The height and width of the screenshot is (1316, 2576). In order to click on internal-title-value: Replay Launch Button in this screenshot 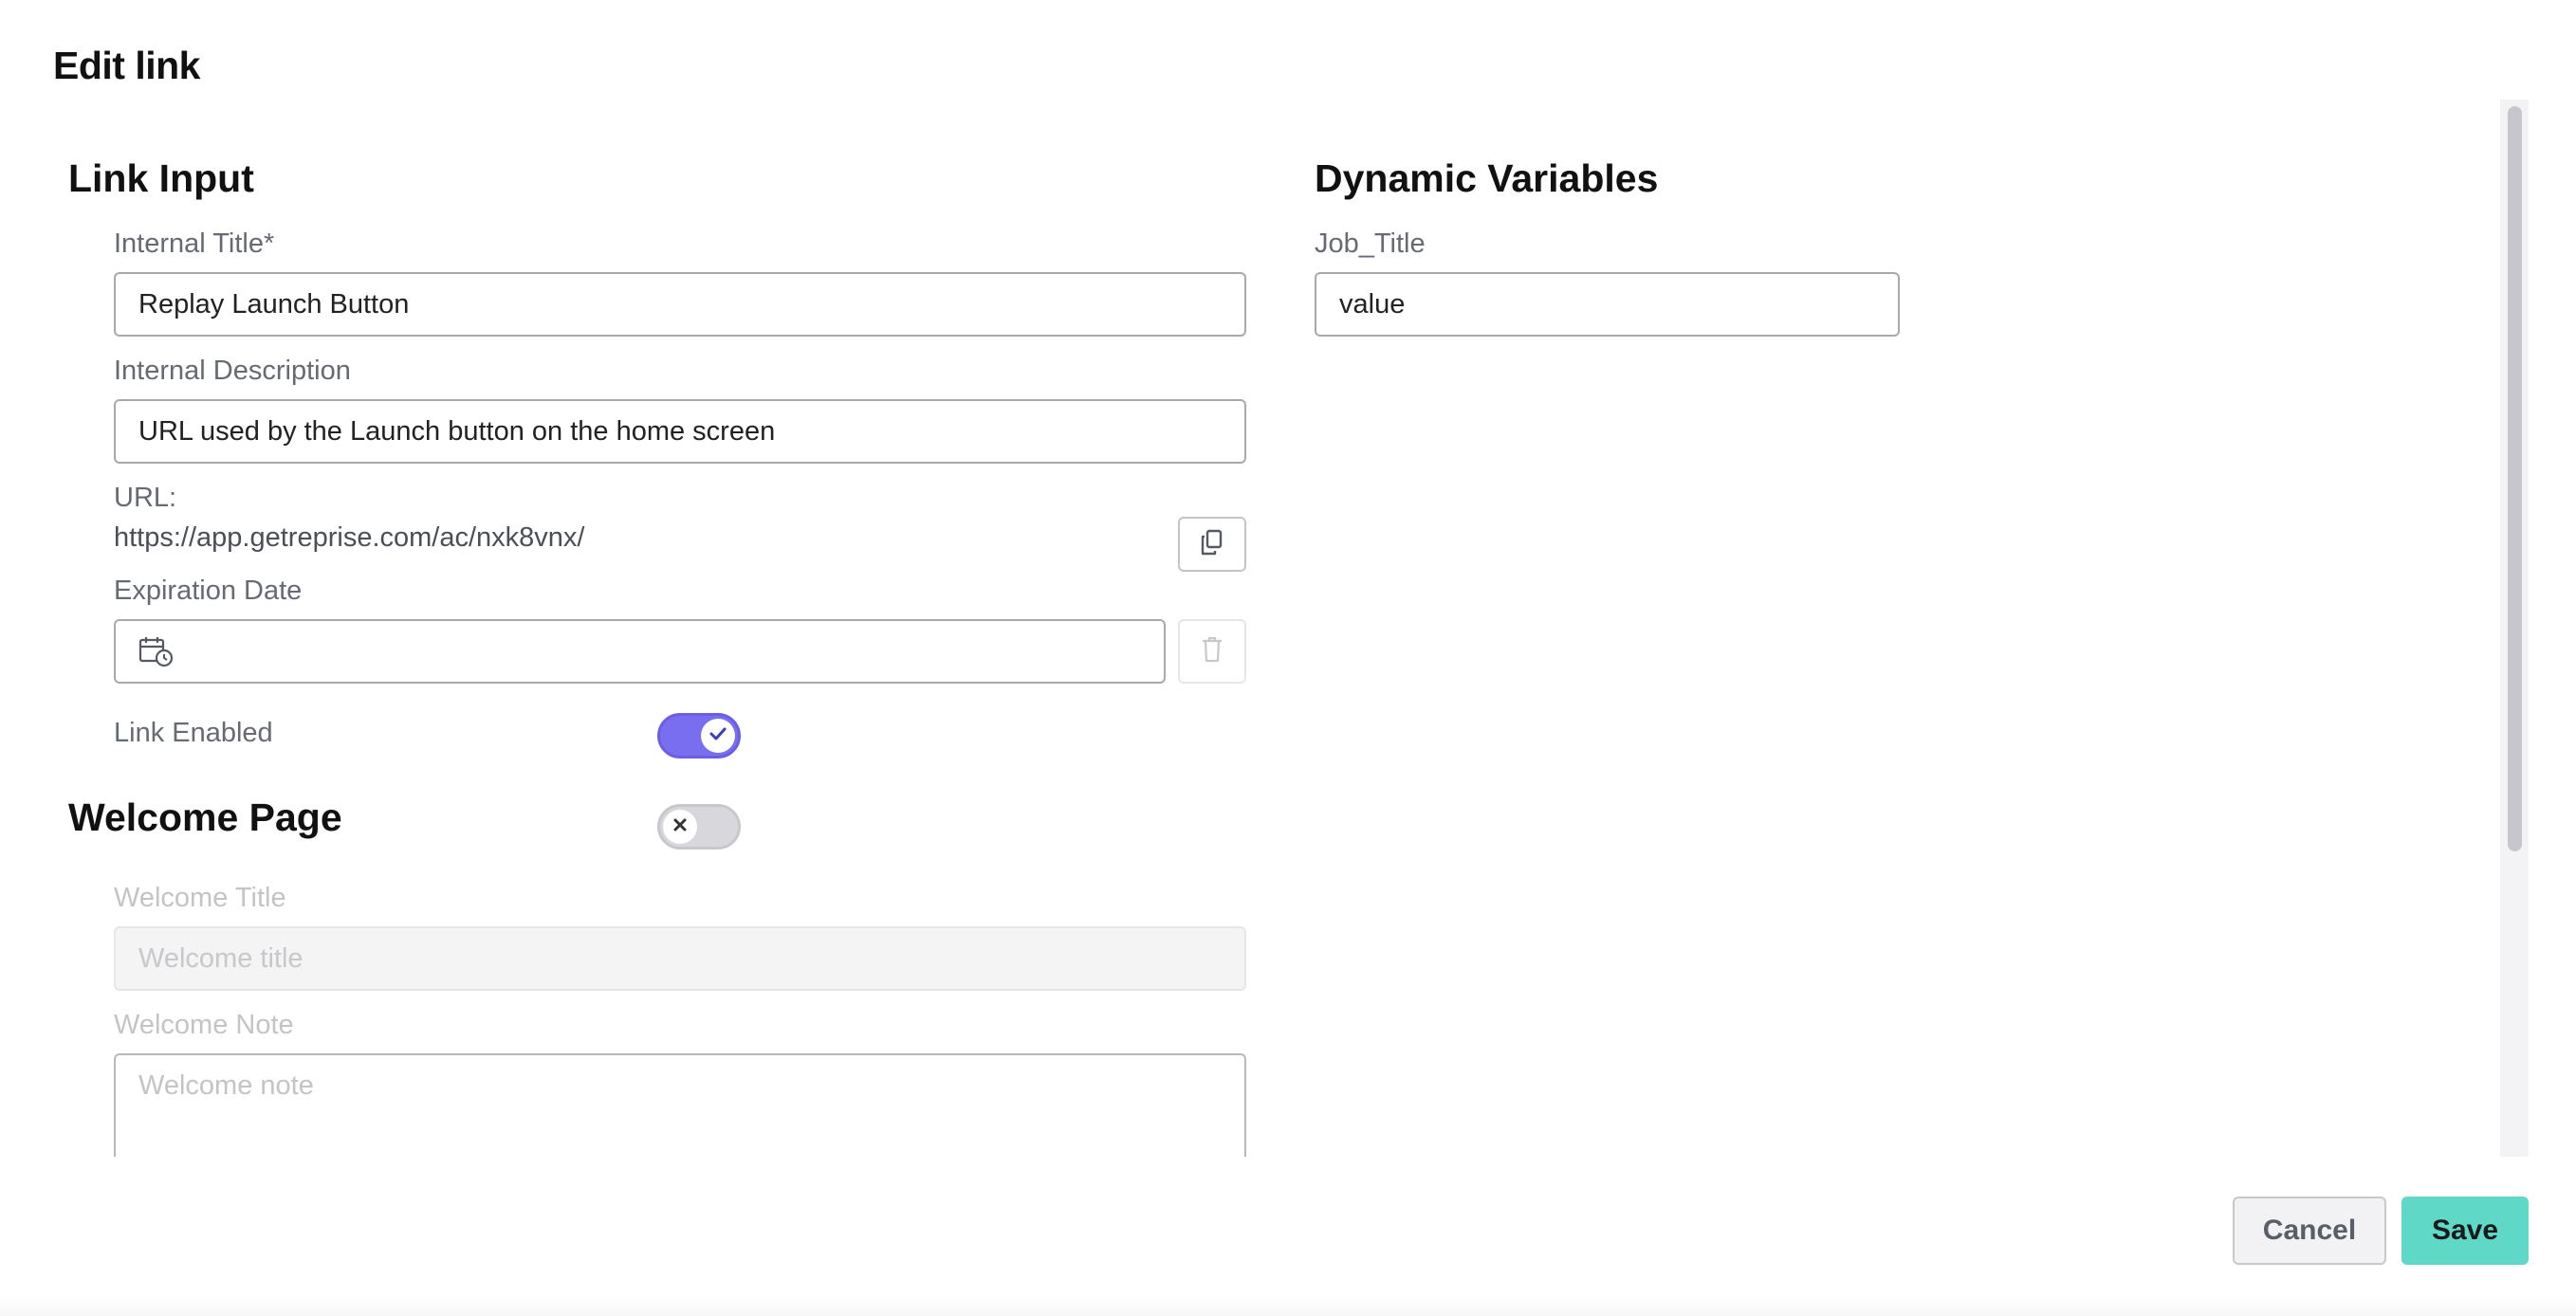, I will do `click(274, 304)`.